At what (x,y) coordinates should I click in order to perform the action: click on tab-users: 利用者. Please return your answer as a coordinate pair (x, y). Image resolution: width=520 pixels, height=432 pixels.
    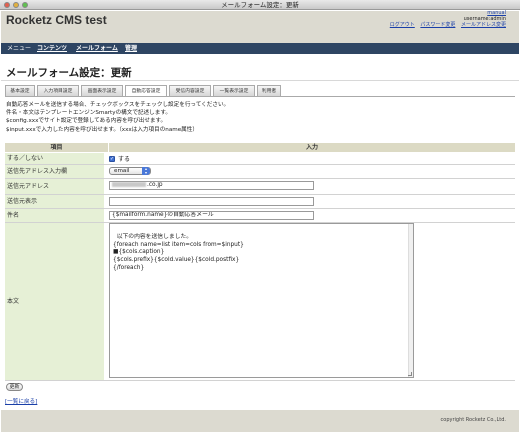
    Looking at the image, I should click on (269, 90).